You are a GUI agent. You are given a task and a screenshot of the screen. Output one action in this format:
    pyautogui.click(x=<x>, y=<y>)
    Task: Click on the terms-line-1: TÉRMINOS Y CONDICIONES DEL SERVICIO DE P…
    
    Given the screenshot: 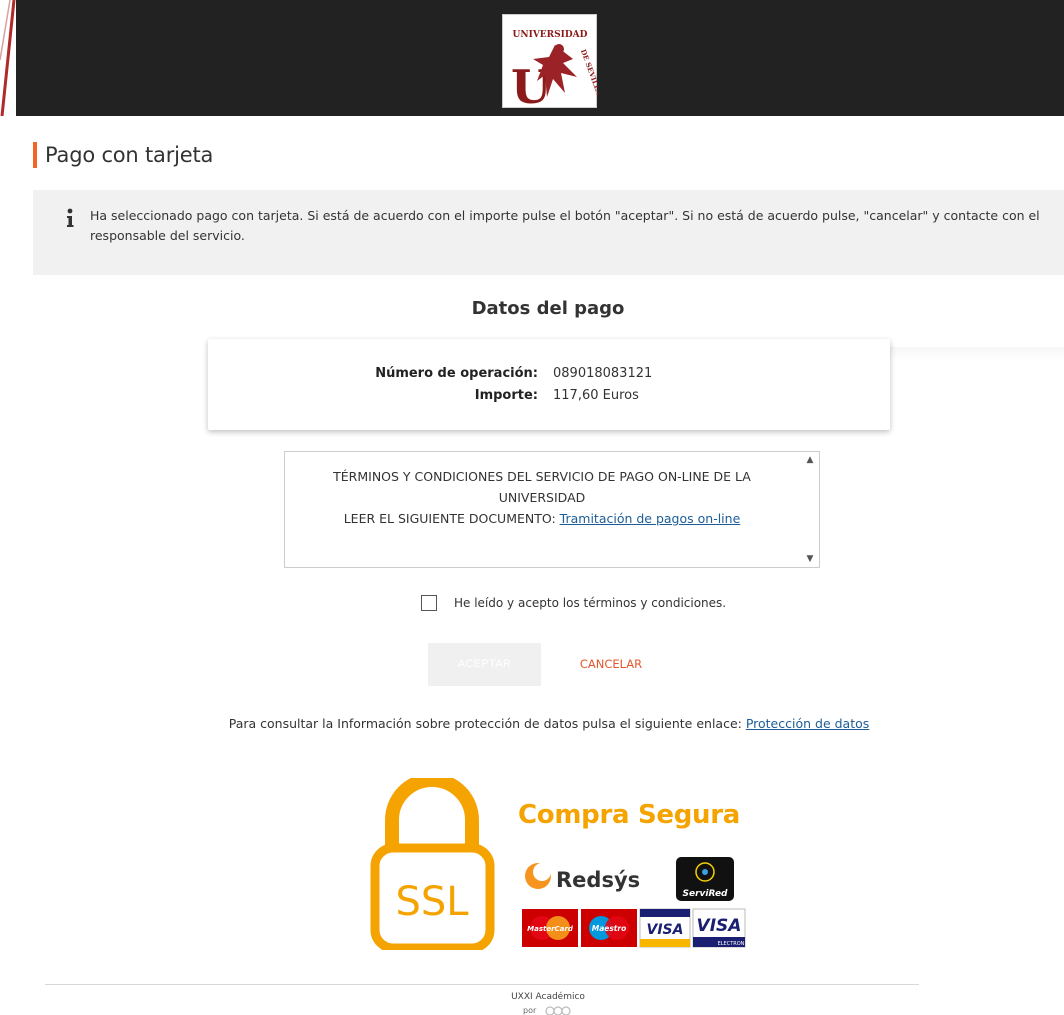 What is the action you would take?
    pyautogui.click(x=542, y=476)
    